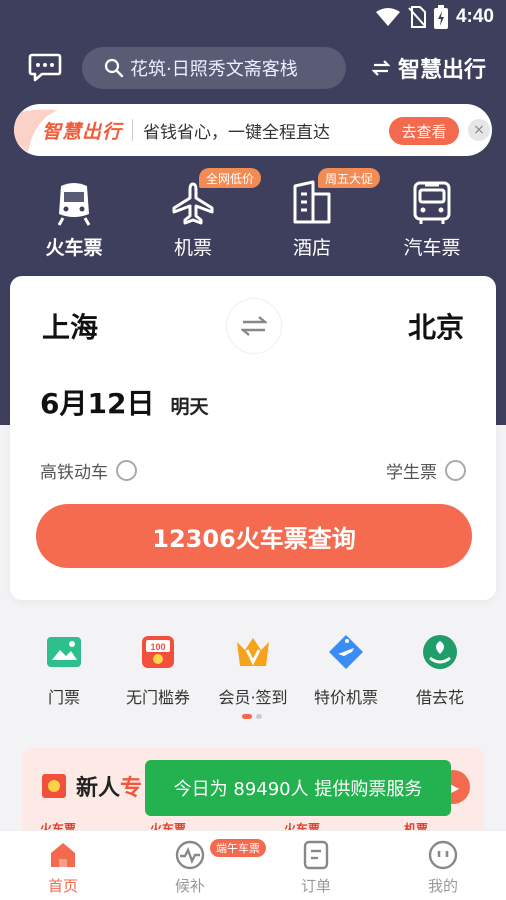 This screenshot has height=900, width=506. I want to click on query-button: 12306火车票查询, so click(254, 536).